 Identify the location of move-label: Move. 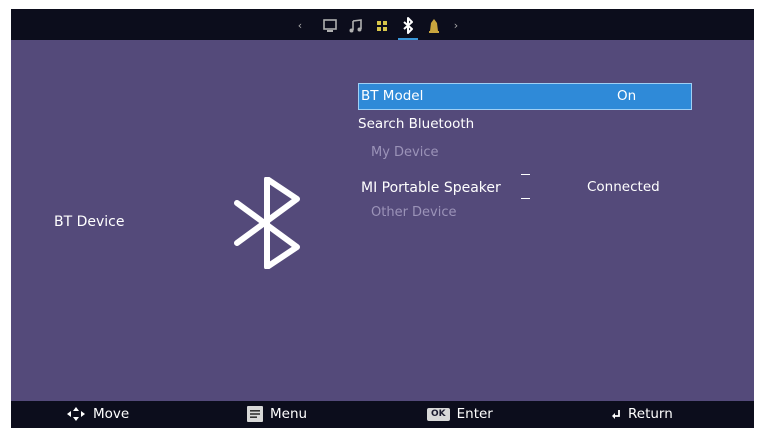
(111, 414).